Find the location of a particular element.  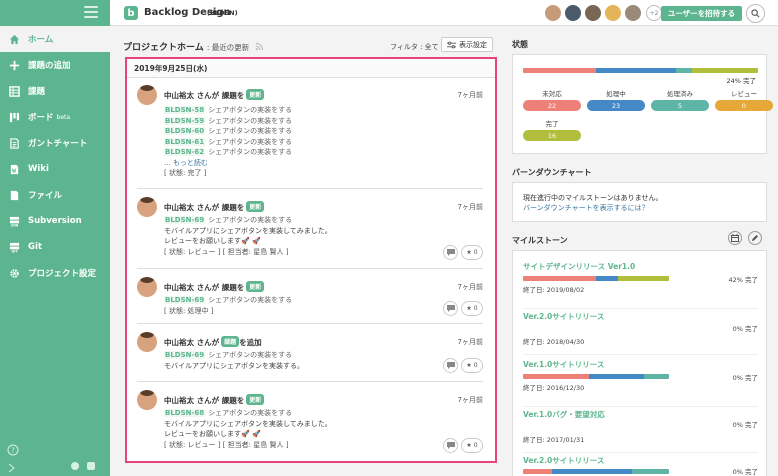

menu-icon is located at coordinates (91, 12).